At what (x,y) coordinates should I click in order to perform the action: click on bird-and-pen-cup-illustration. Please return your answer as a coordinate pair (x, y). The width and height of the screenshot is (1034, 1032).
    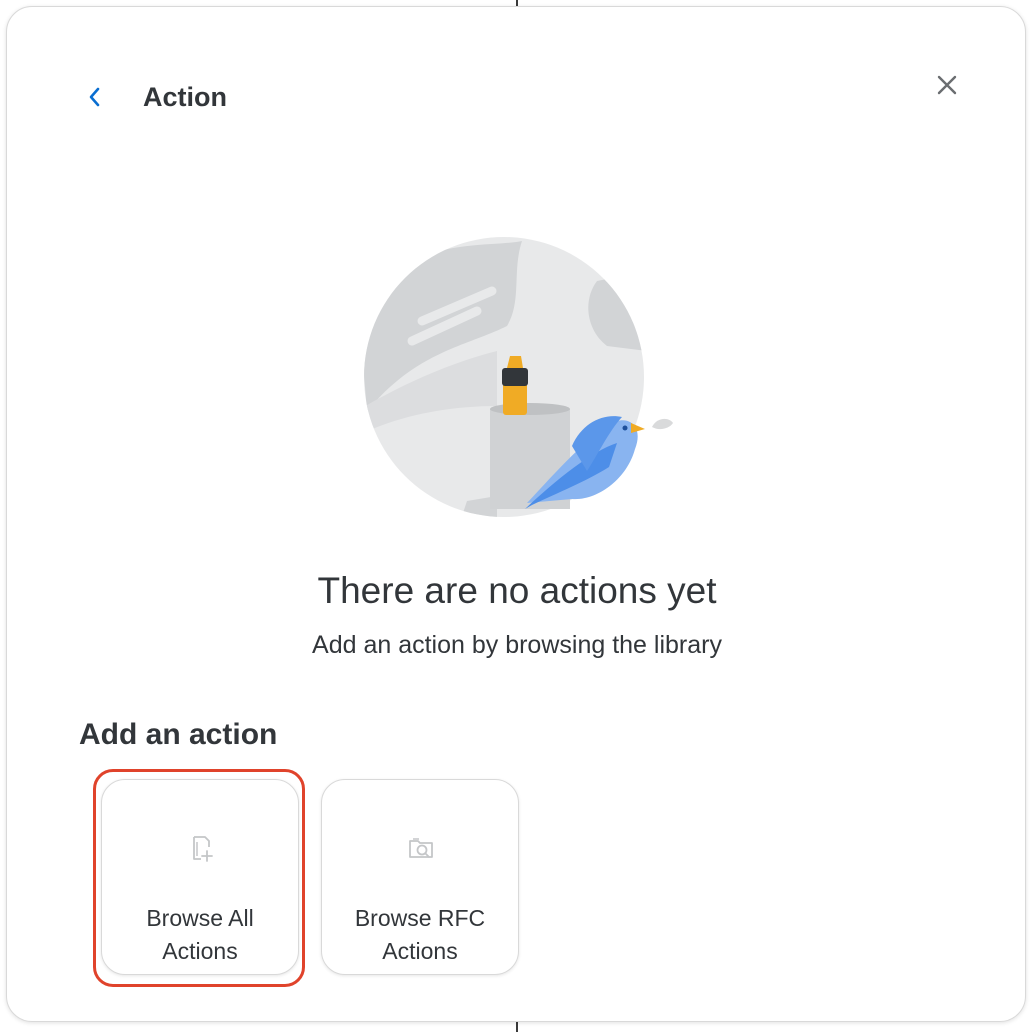
    Looking at the image, I should click on (518, 377).